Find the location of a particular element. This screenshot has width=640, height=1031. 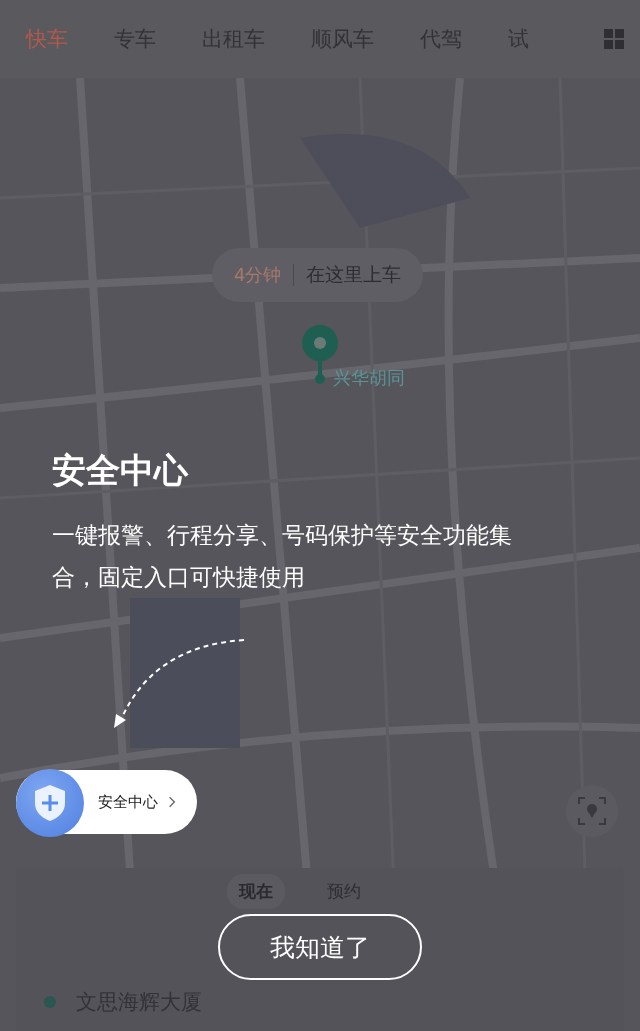

grid-icon is located at coordinates (614, 39).